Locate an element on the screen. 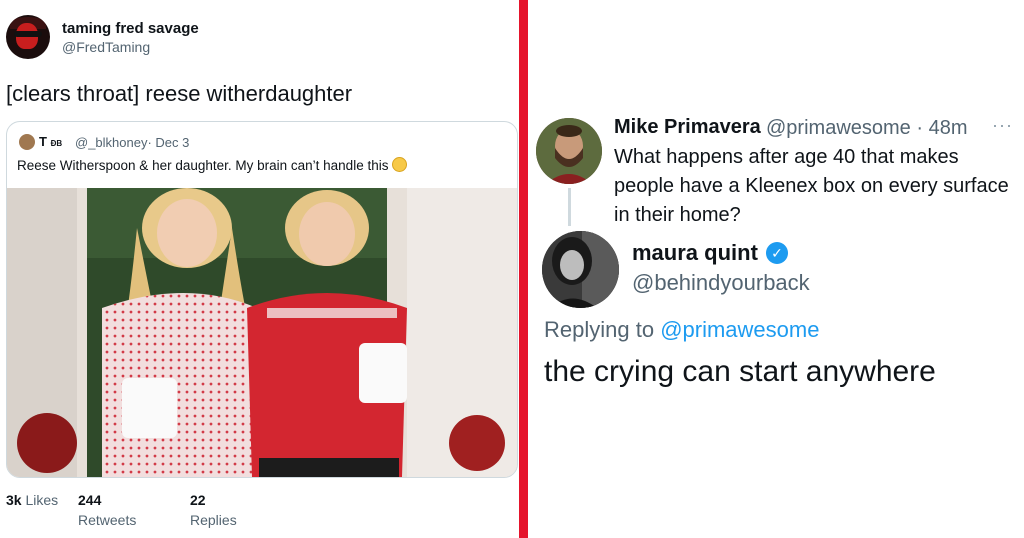  maura-avatar is located at coordinates (580, 269).